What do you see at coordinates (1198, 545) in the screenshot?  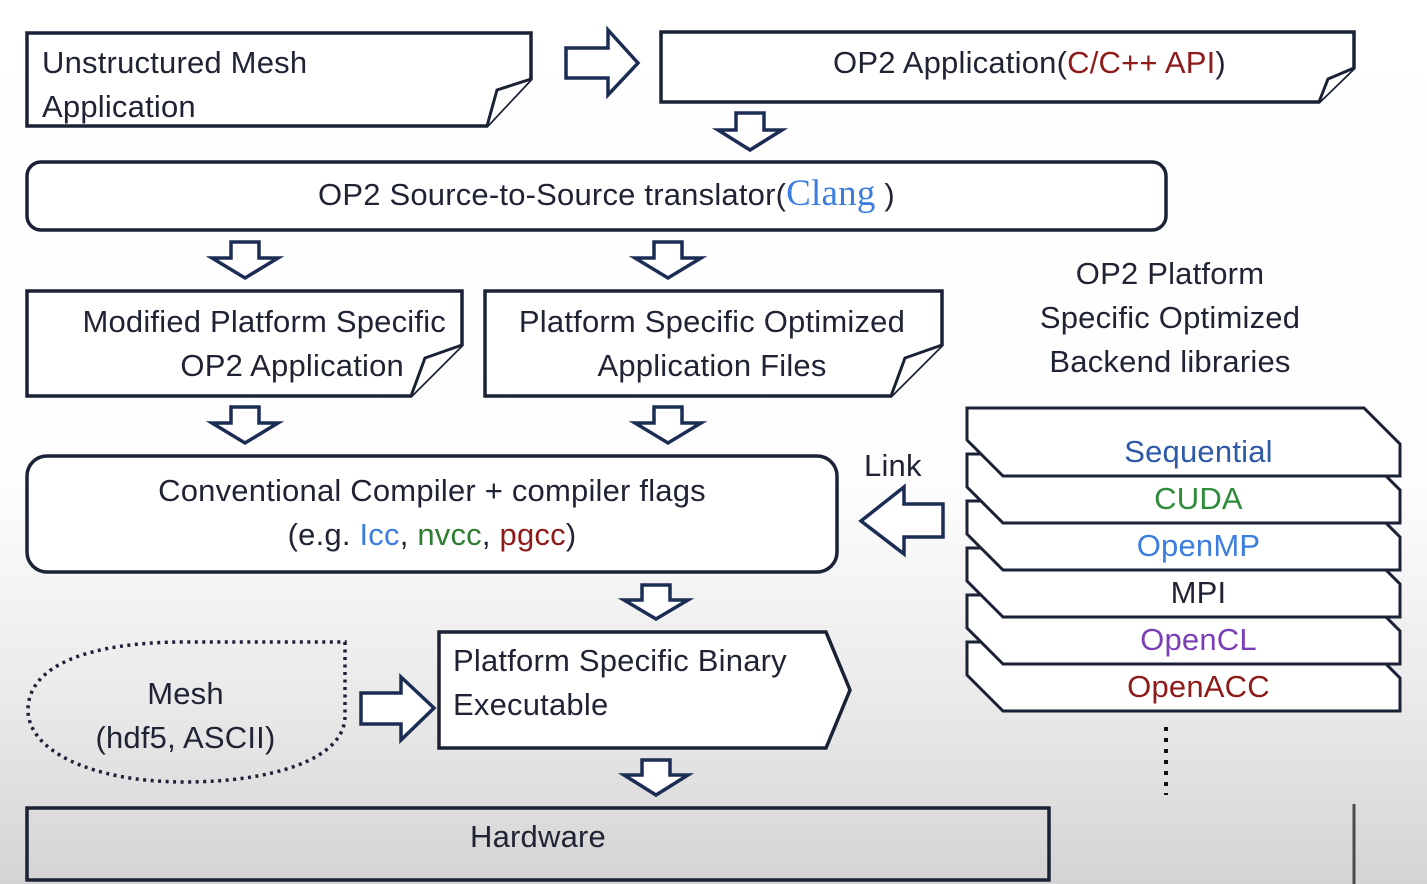 I see `backend-layer-label: OpenMP` at bounding box center [1198, 545].